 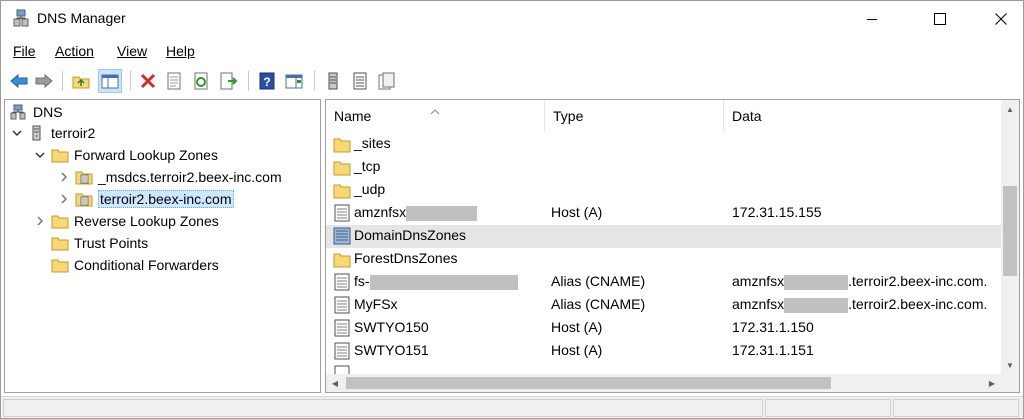 I want to click on column-header-name: Name, so click(x=435, y=116).